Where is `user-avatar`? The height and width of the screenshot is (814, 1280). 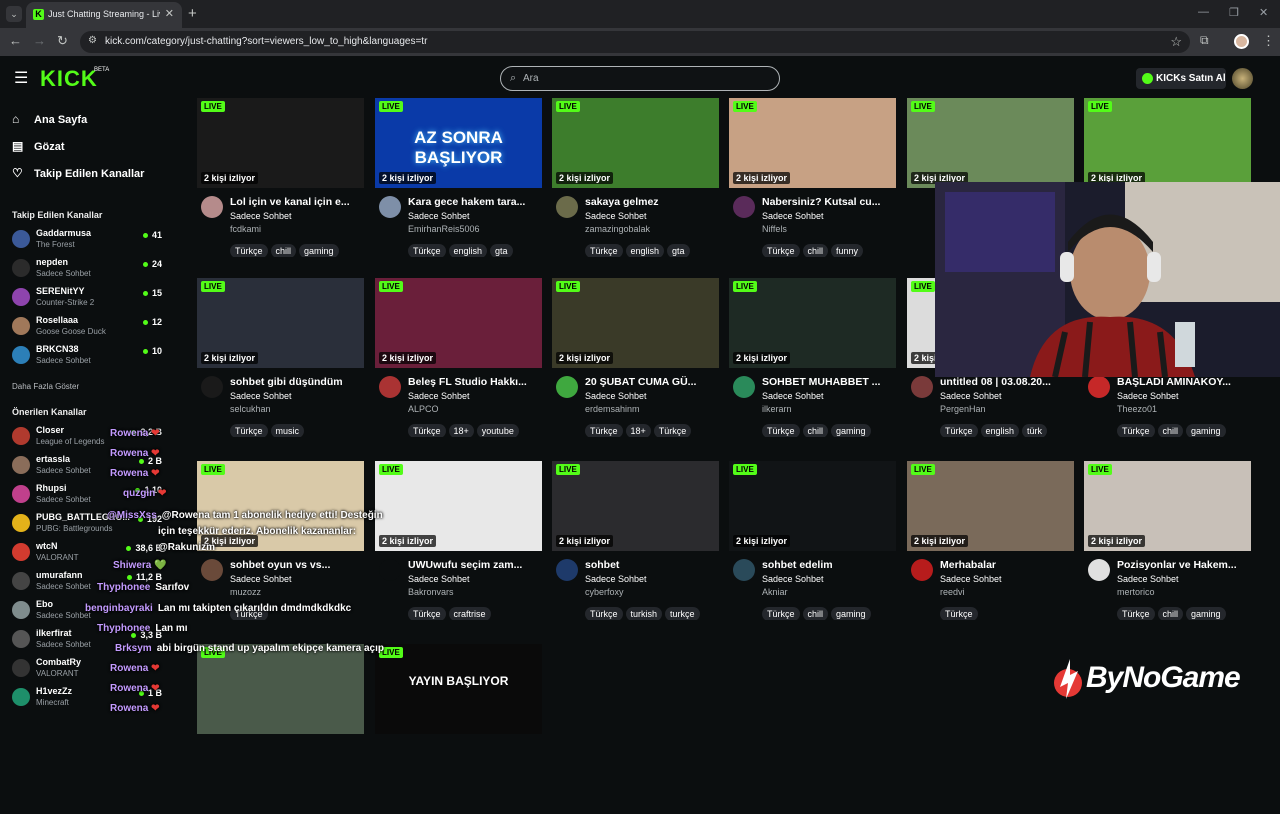 user-avatar is located at coordinates (1242, 78).